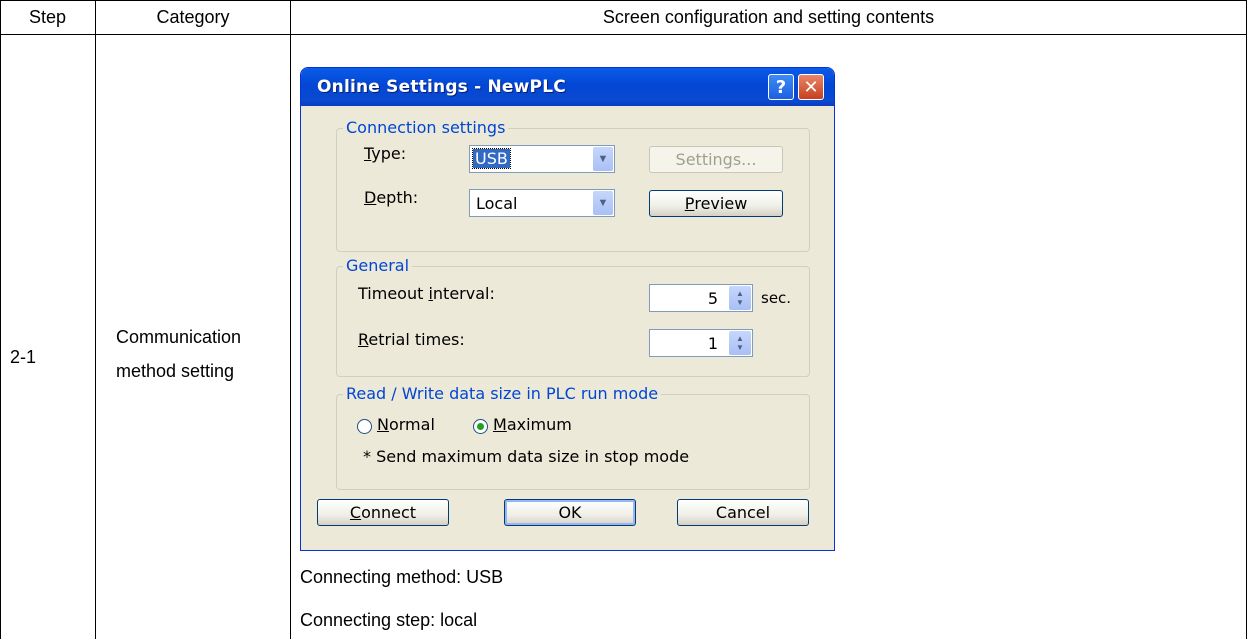  Describe the element at coordinates (712, 343) in the screenshot. I see `retrial-value: 1` at that location.